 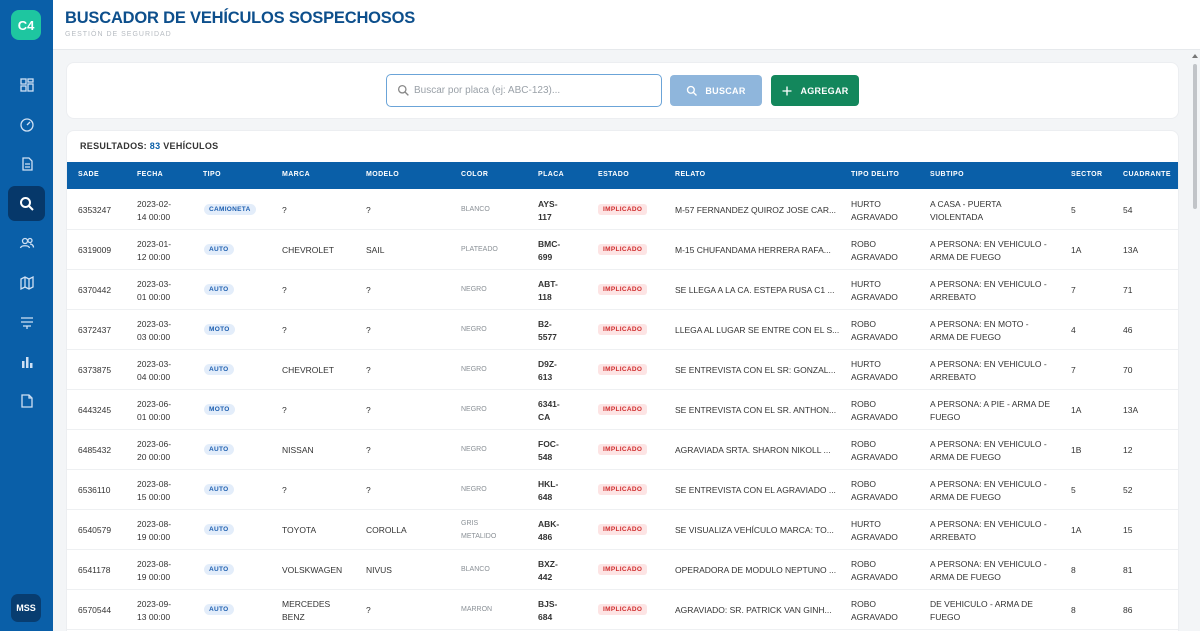 What do you see at coordinates (95, 410) in the screenshot?
I see `cell-text: 6443245` at bounding box center [95, 410].